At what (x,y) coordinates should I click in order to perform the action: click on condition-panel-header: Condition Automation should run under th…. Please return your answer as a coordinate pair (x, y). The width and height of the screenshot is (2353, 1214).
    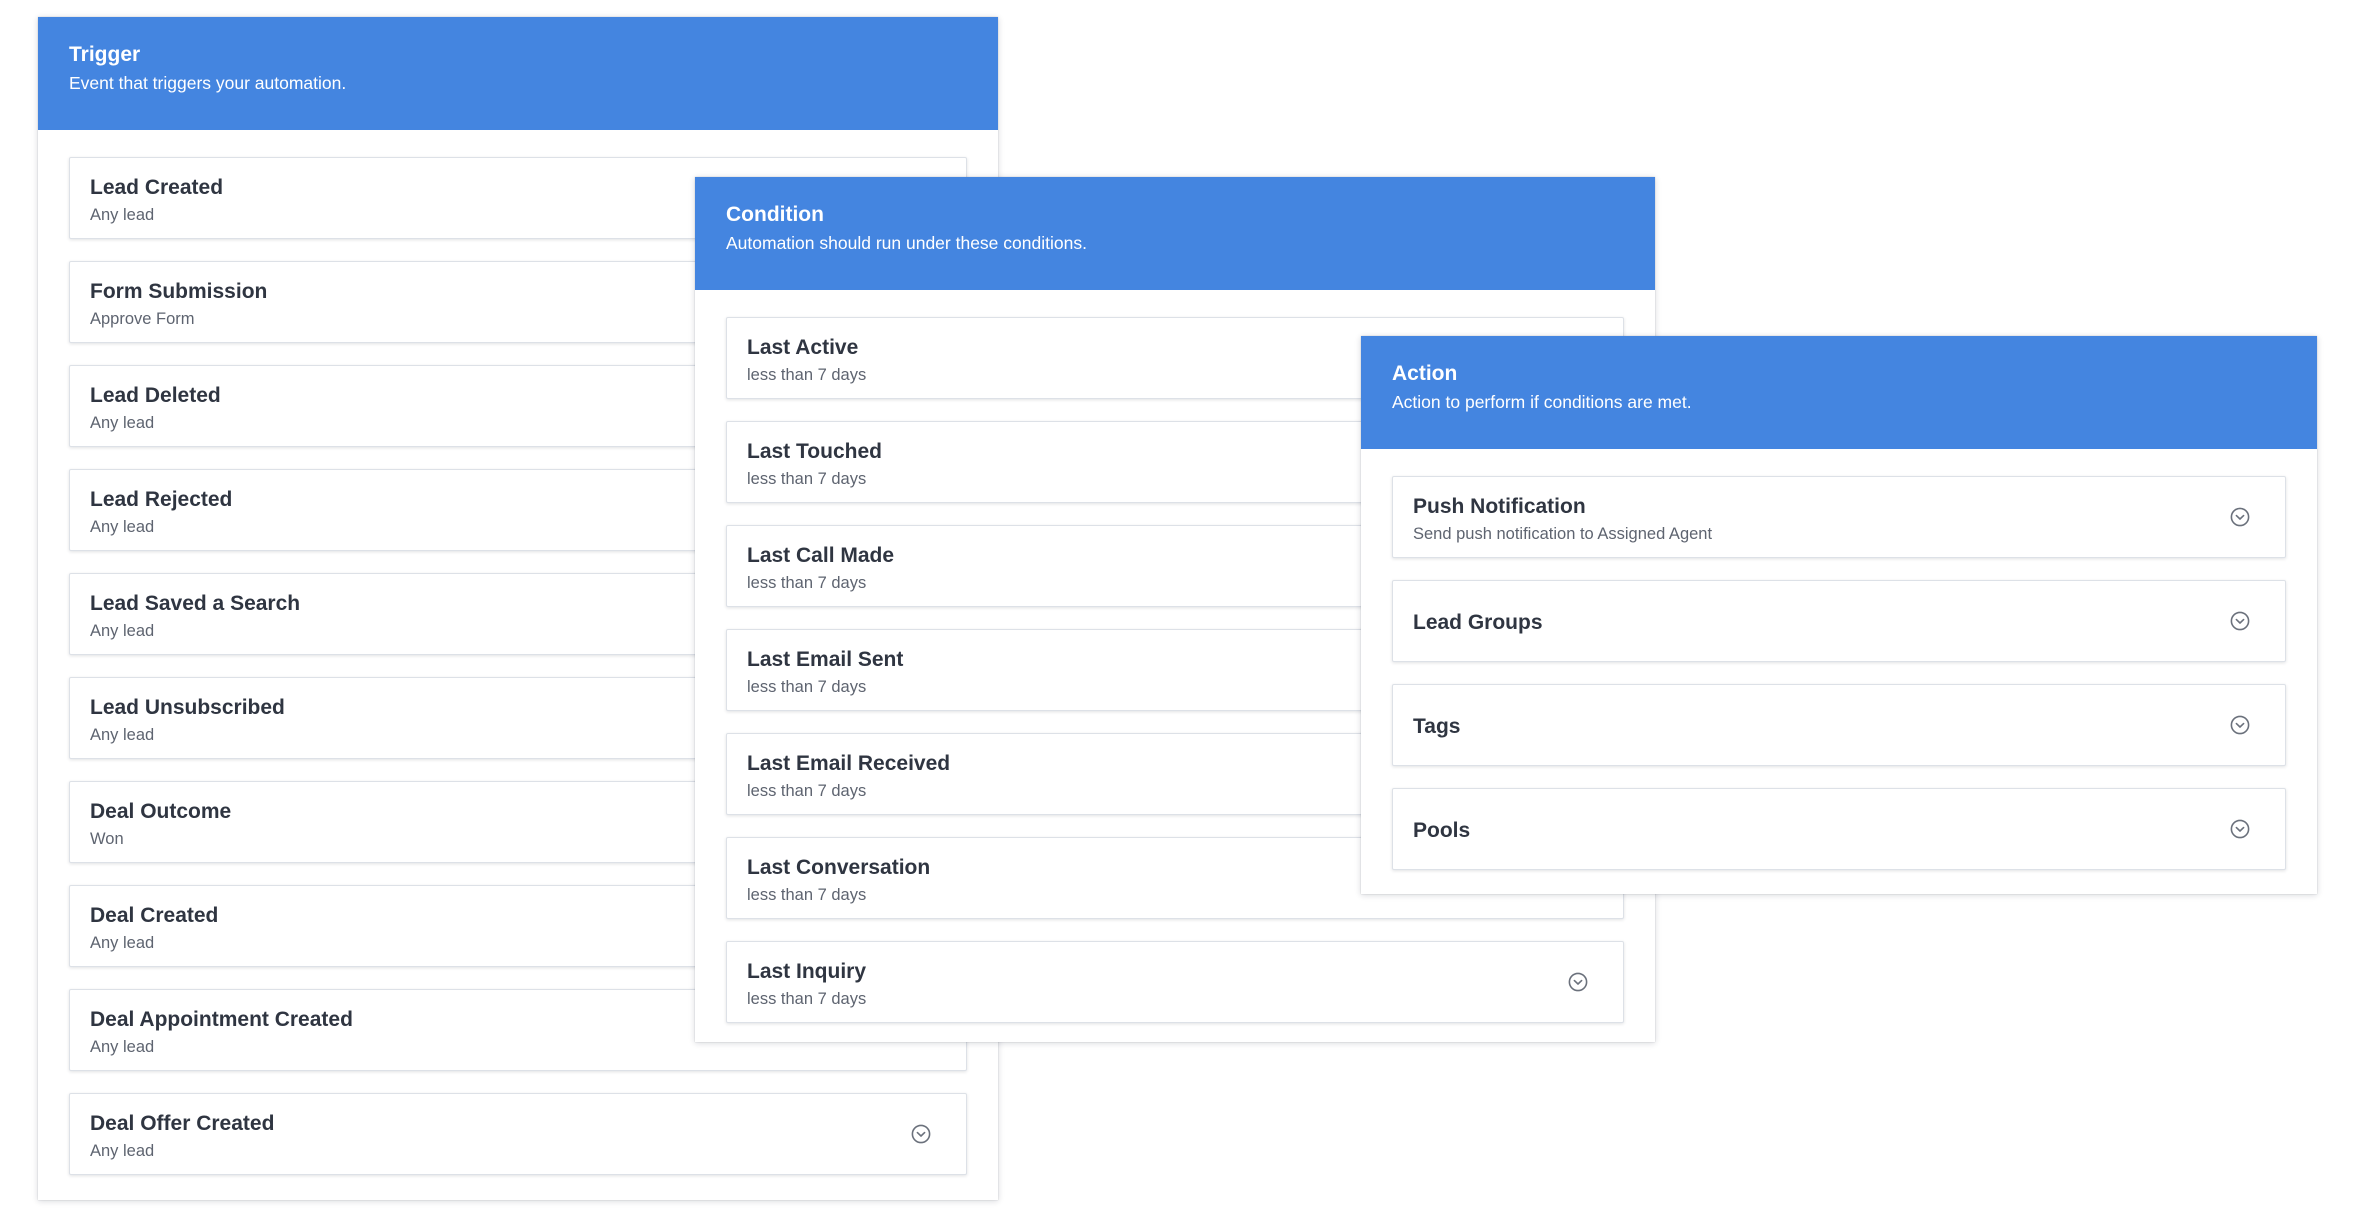
    Looking at the image, I should click on (1175, 233).